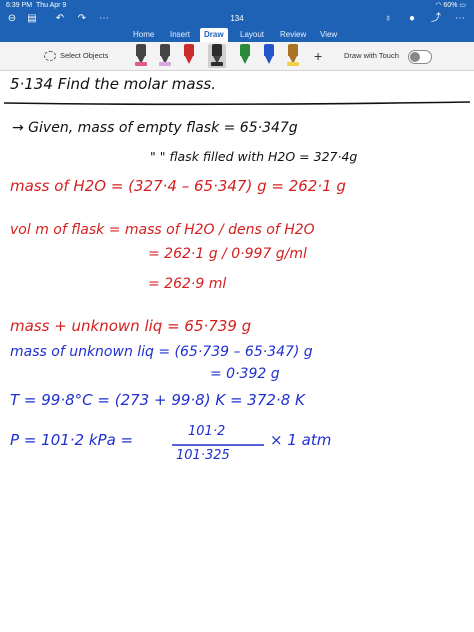  Describe the element at coordinates (388, 19) in the screenshot. I see `lightbulb-icon: ♁` at that location.